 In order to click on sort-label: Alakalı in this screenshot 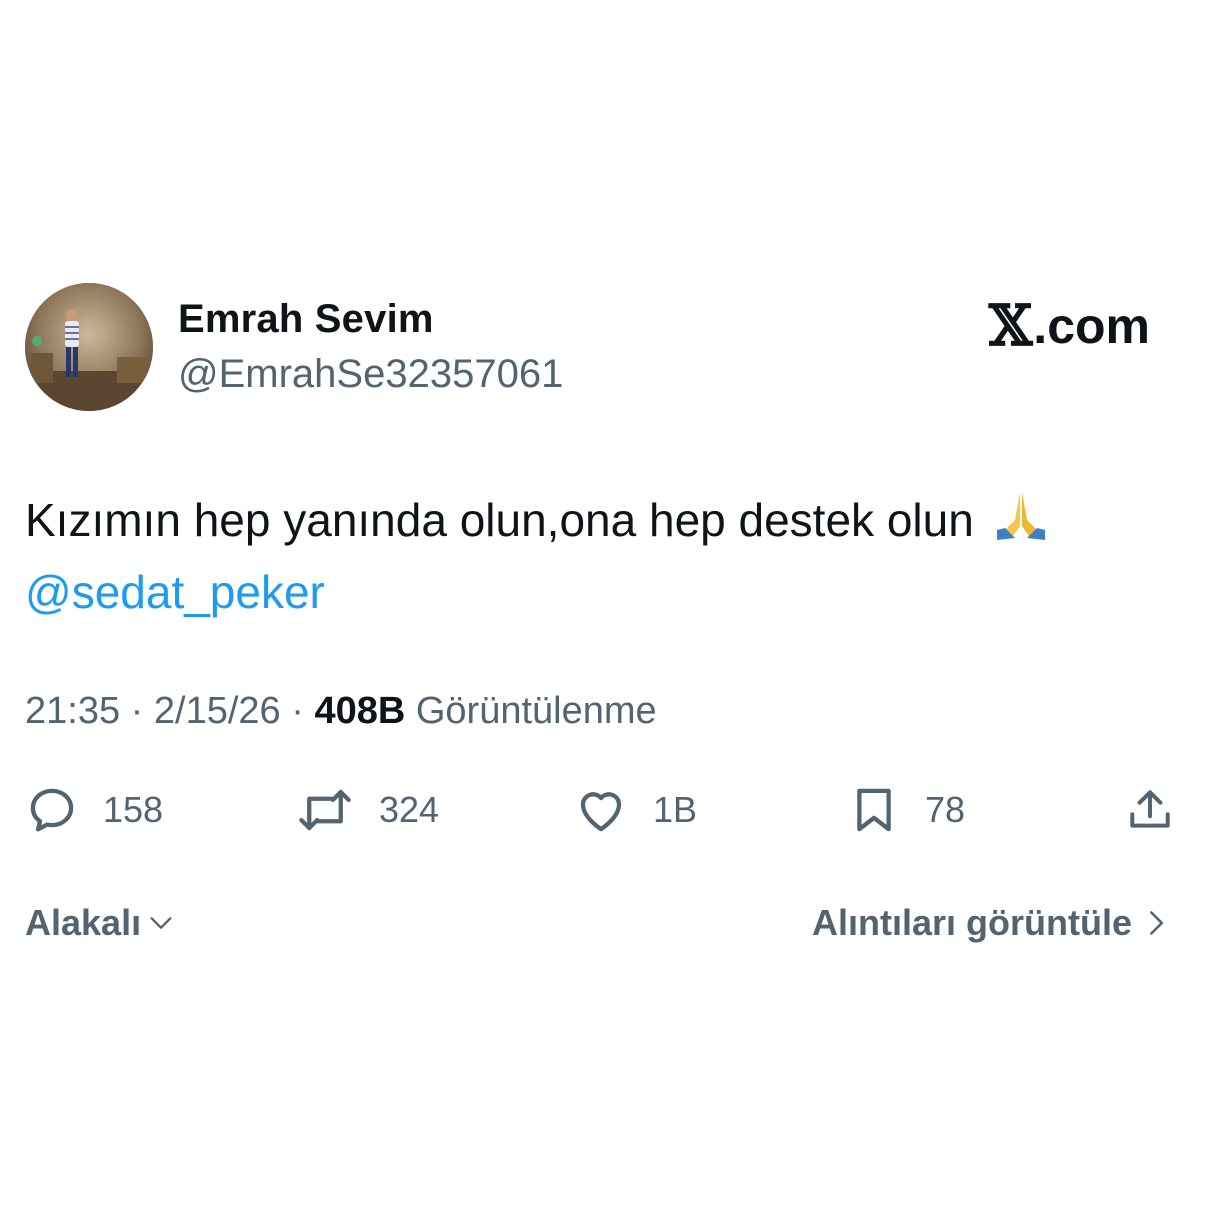, I will do `click(83, 922)`.